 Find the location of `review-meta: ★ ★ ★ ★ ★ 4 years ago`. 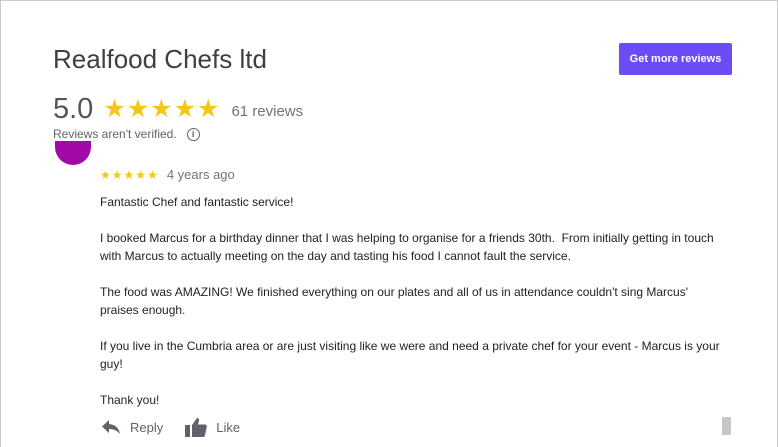

review-meta: ★ ★ ★ ★ ★ 4 years ago is located at coordinates (167, 174).